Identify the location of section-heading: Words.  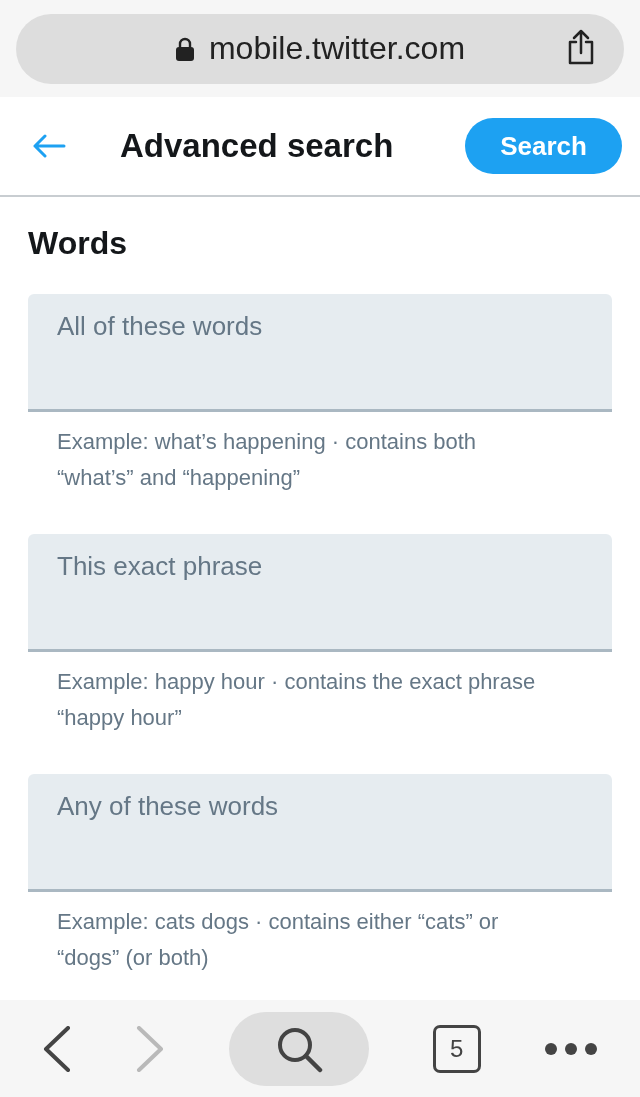
(78, 243).